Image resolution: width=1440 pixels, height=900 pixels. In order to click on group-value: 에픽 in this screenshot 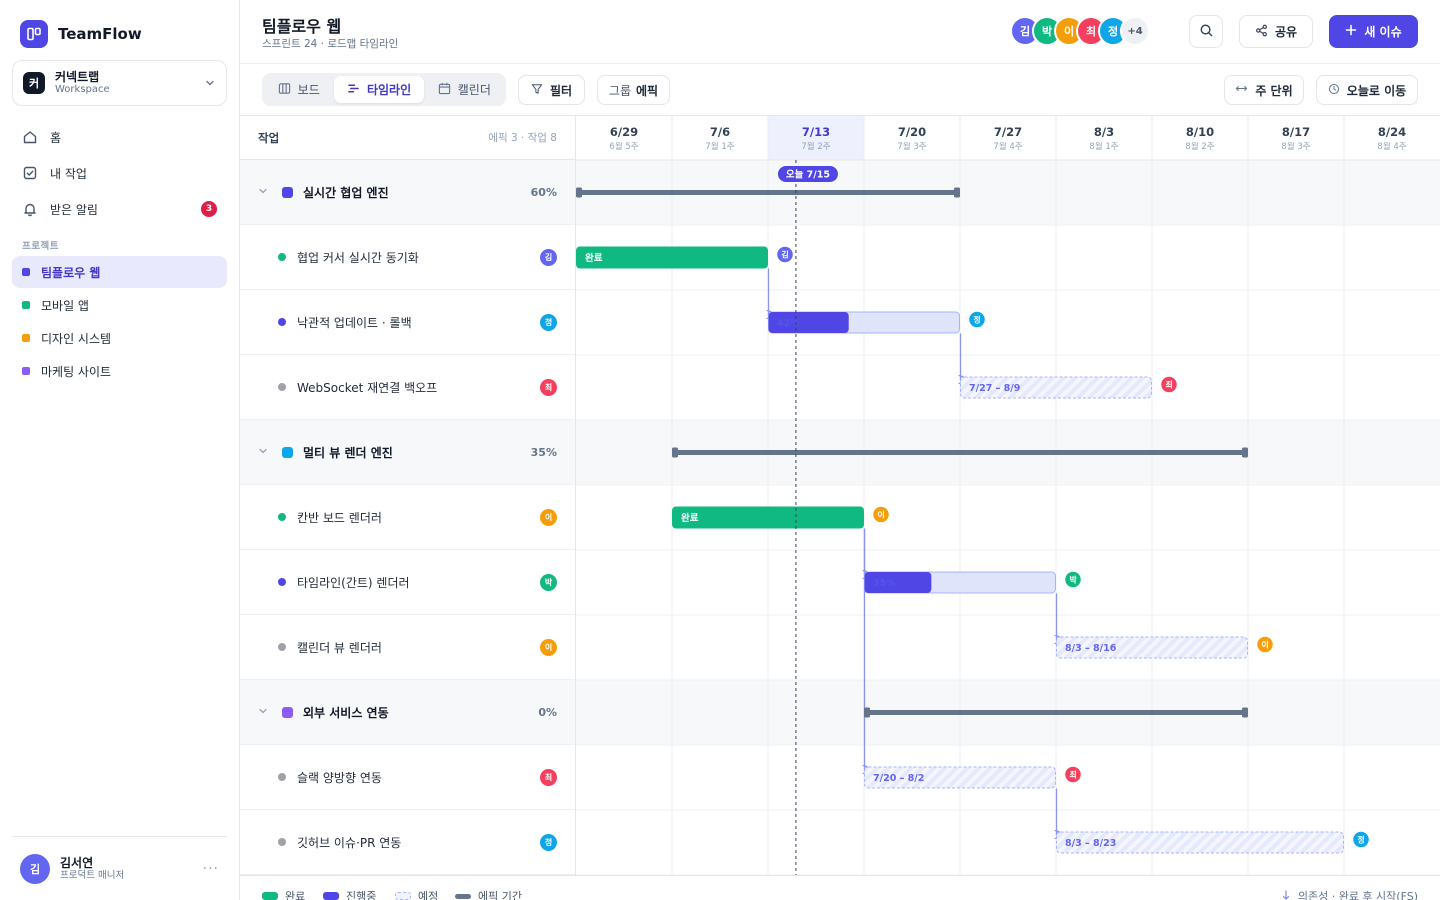, I will do `click(647, 90)`.